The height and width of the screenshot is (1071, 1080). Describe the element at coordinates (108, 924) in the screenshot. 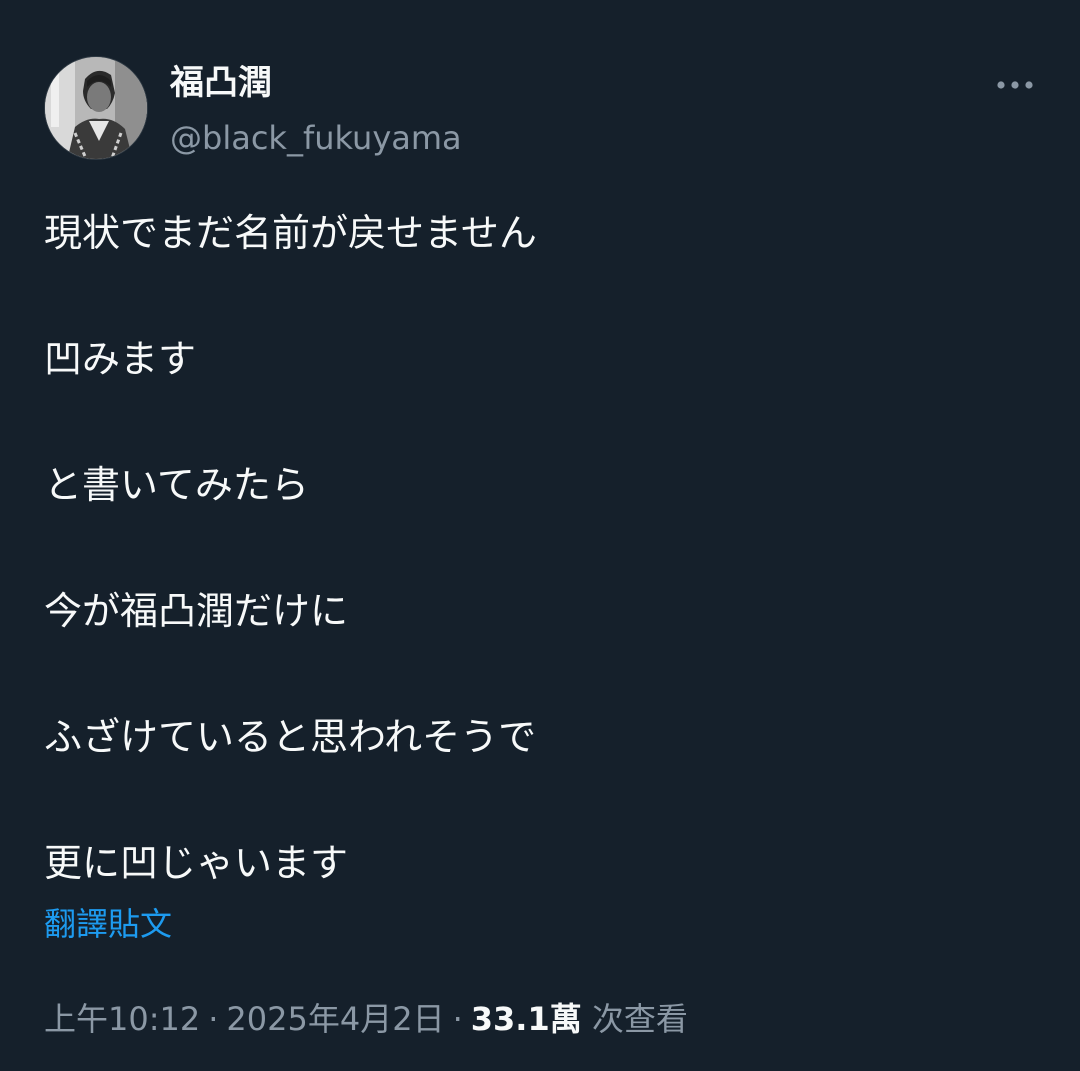

I see `translate-post-link: 翻譯貼文` at that location.